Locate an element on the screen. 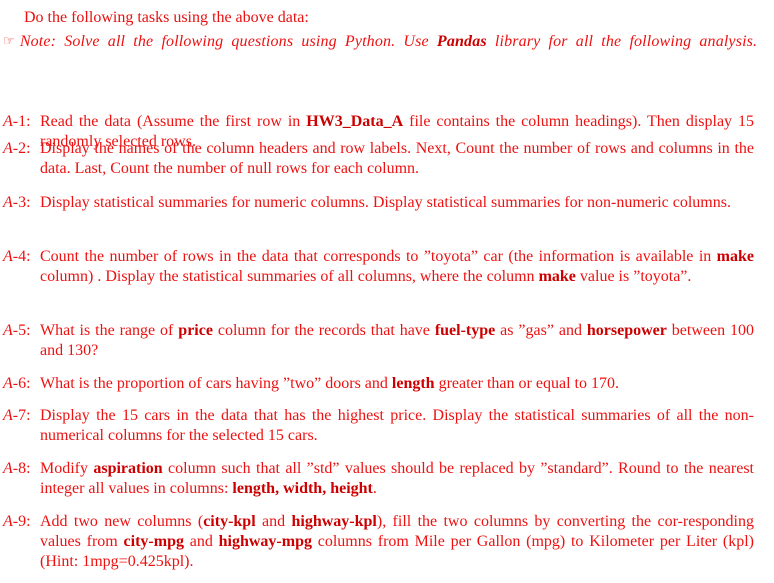  task-label: A-4: is located at coordinates (17, 257).